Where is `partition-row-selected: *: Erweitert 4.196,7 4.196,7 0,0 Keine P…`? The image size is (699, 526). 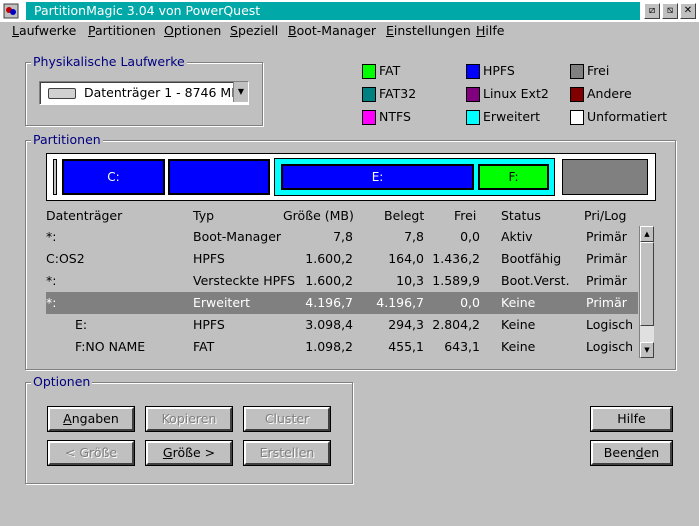 partition-row-selected: *: Erweitert 4.196,7 4.196,7 0,0 Keine P… is located at coordinates (342, 303).